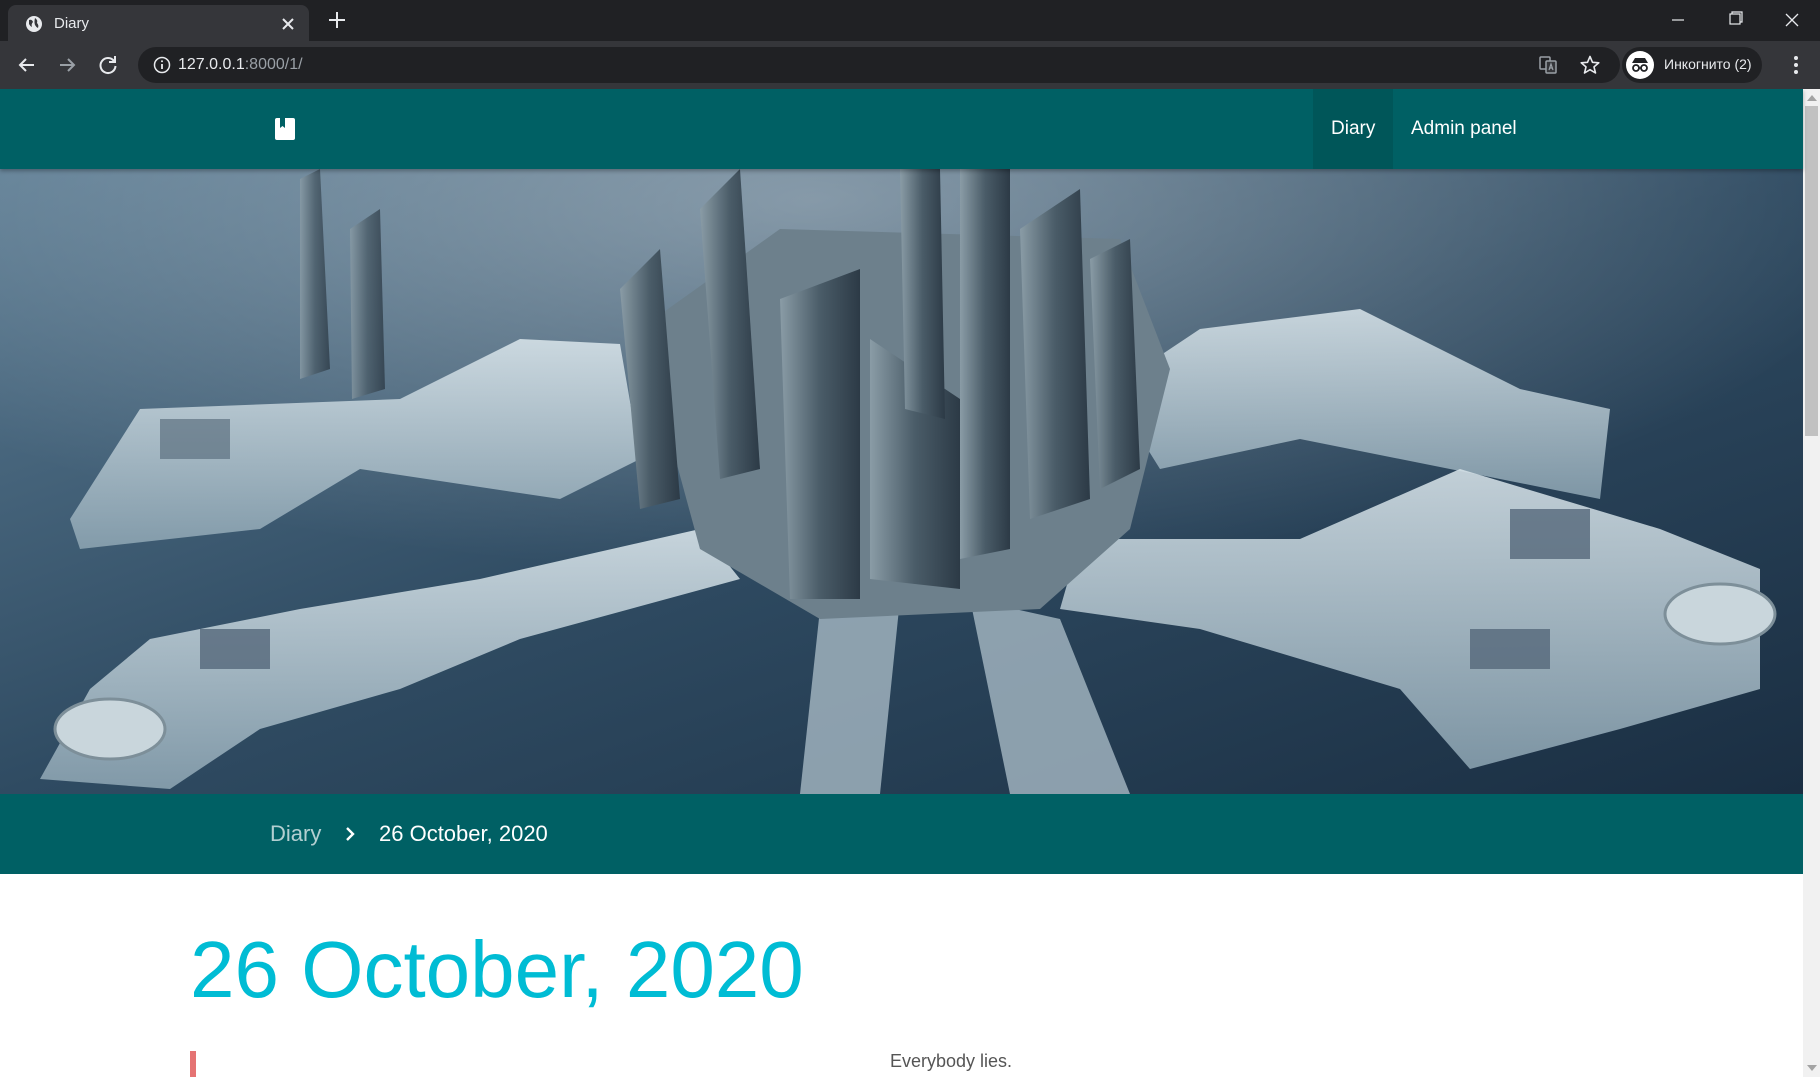 The width and height of the screenshot is (1820, 1077). Describe the element at coordinates (162, 65) in the screenshot. I see `info-icon` at that location.